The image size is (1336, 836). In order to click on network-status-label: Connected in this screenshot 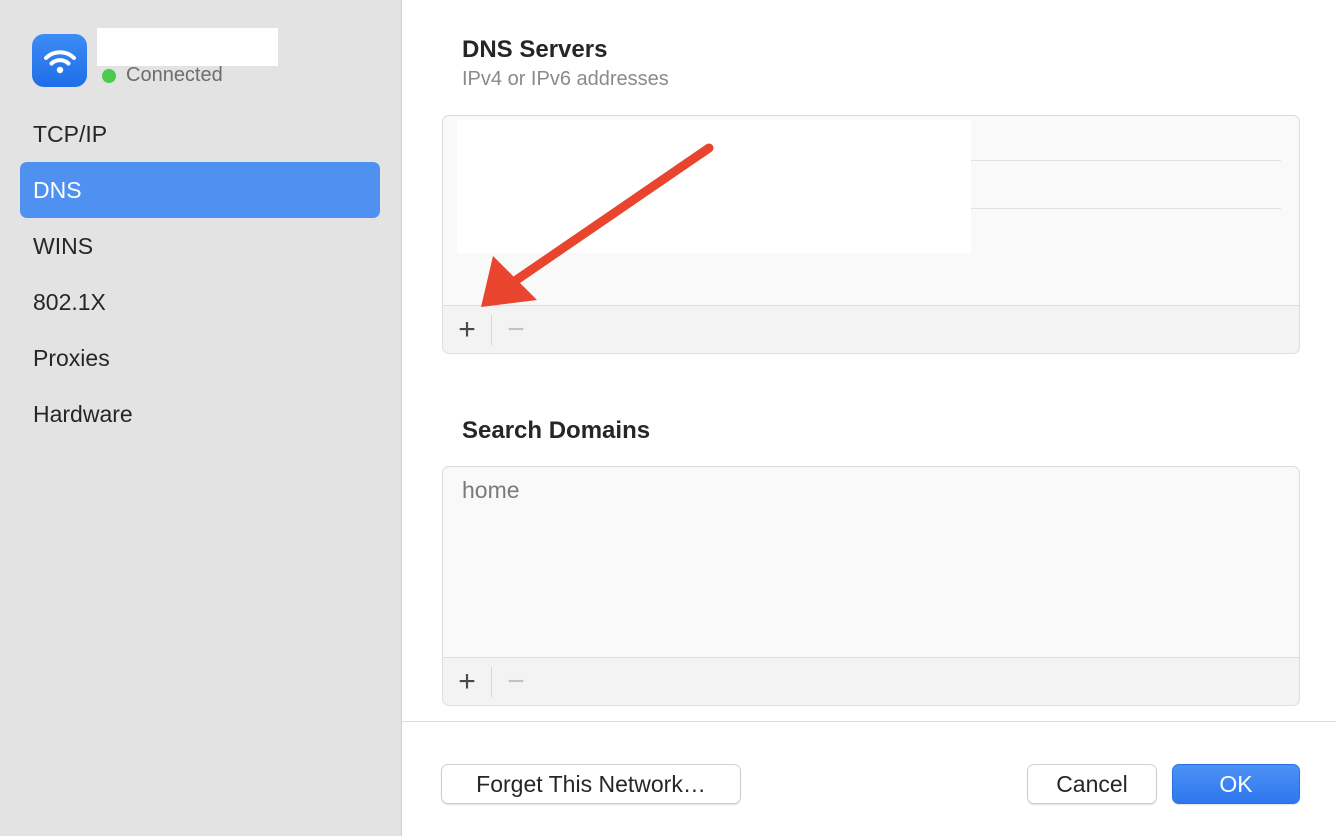, I will do `click(174, 75)`.